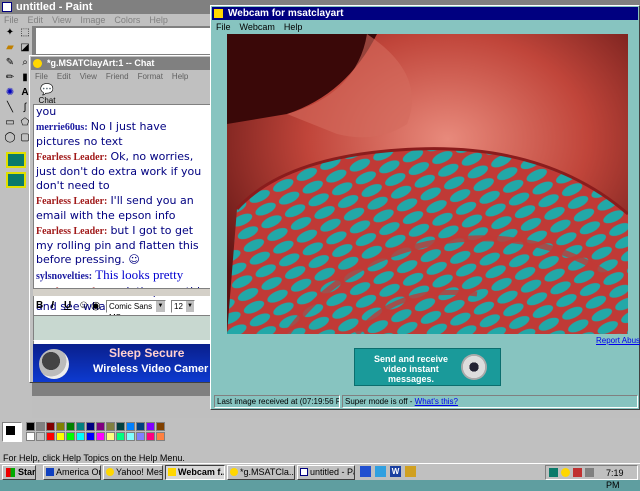 The height and width of the screenshot is (491, 640). Describe the element at coordinates (127, 20) in the screenshot. I see `paint-menu-colors: Colors` at that location.